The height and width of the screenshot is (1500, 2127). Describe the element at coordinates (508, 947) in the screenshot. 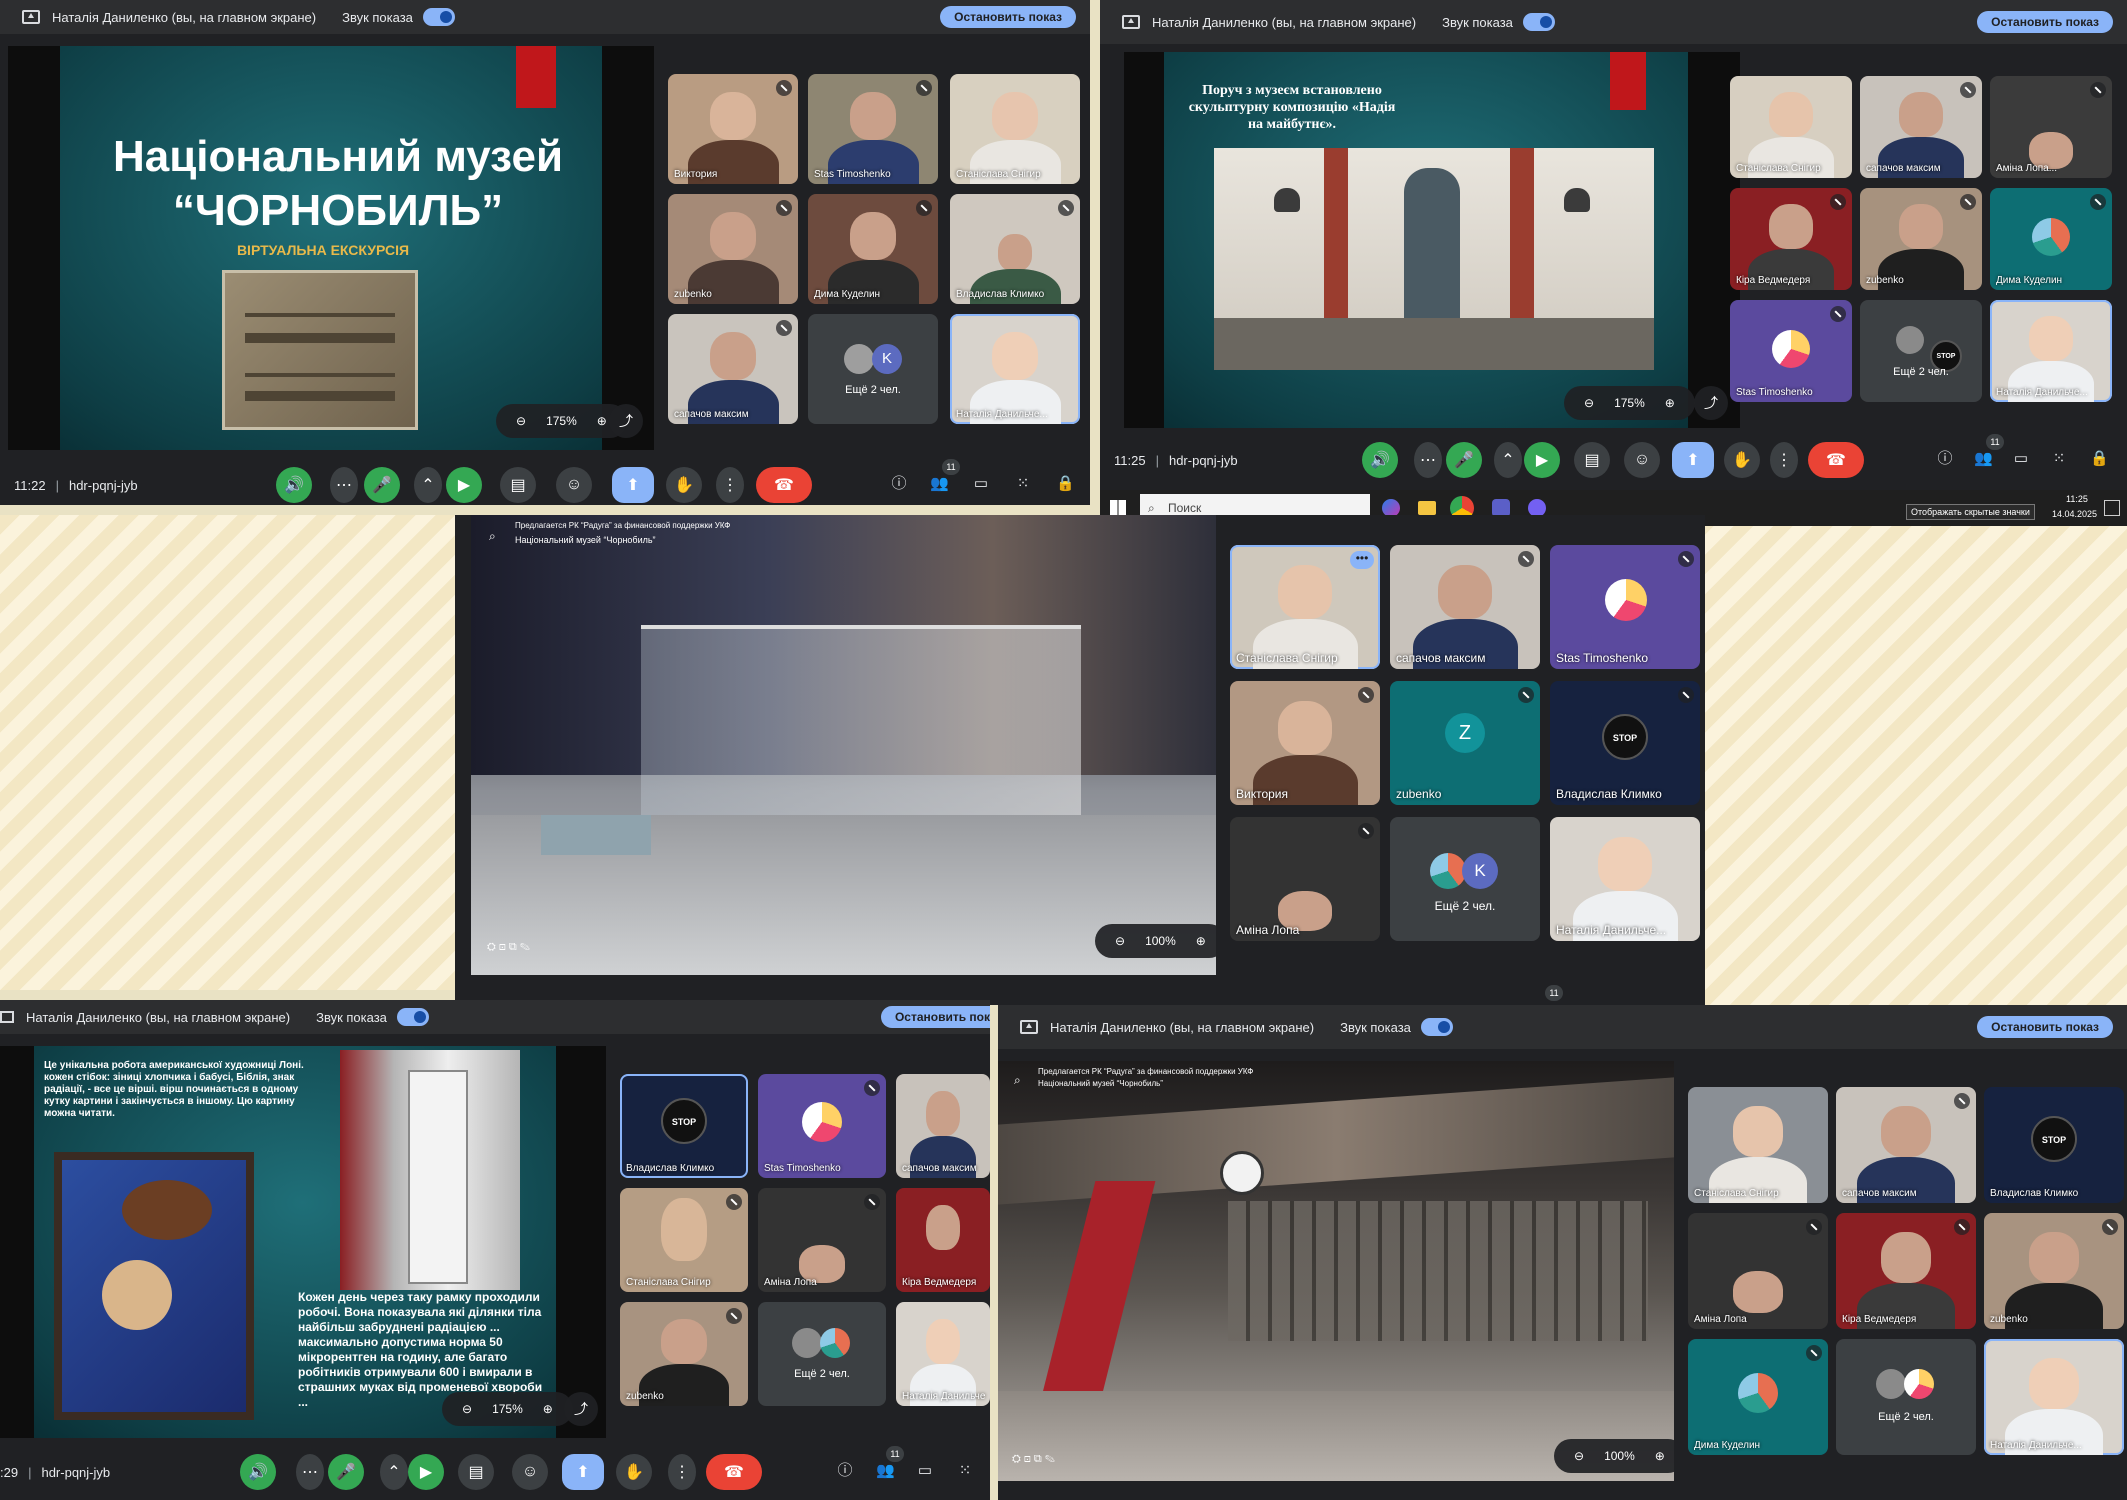

I see `tour-tools-icon: ⛭ ⊡ ⧉ ✎` at that location.